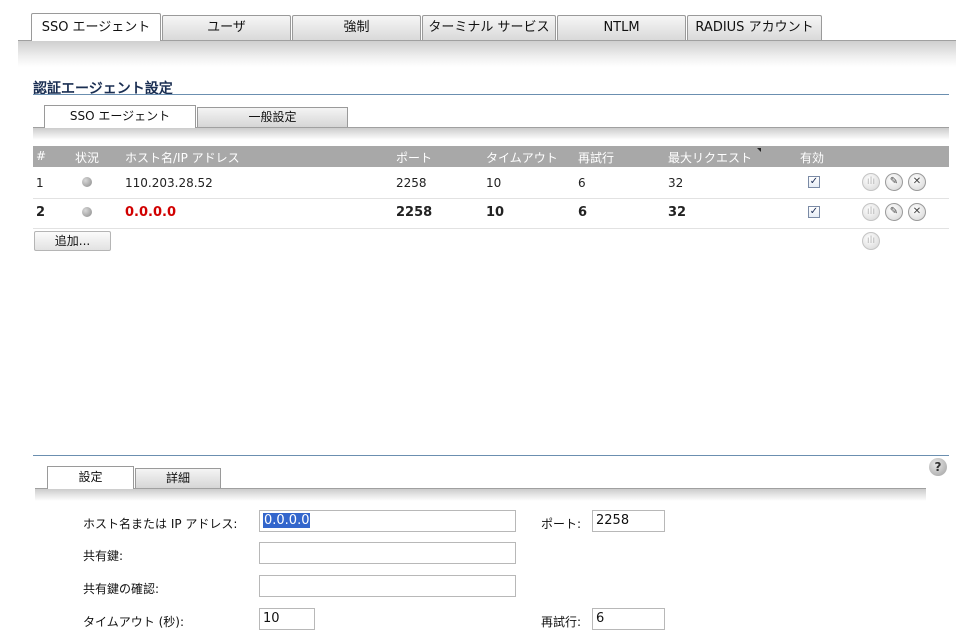 The height and width of the screenshot is (638, 974). Describe the element at coordinates (561, 622) in the screenshot. I see `retries-label: 再試行:` at that location.